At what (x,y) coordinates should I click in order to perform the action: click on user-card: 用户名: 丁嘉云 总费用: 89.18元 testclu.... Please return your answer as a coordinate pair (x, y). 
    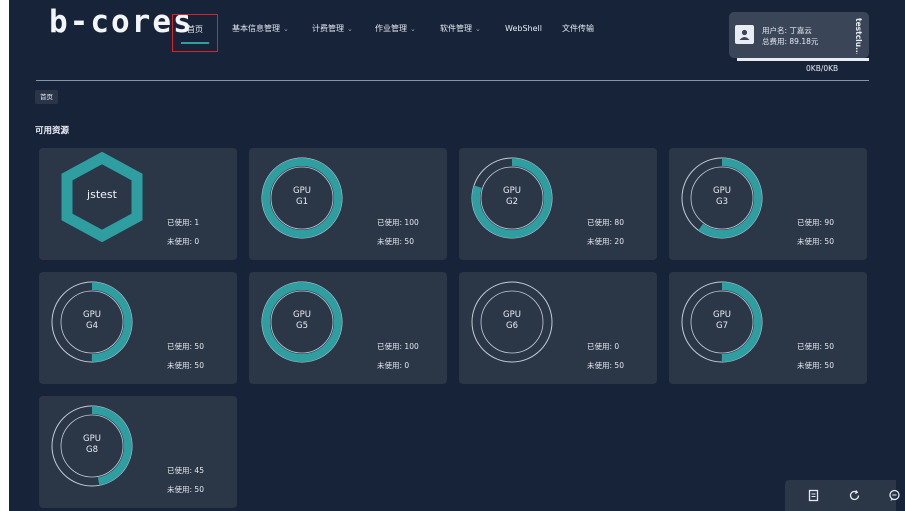
    Looking at the image, I should click on (799, 35).